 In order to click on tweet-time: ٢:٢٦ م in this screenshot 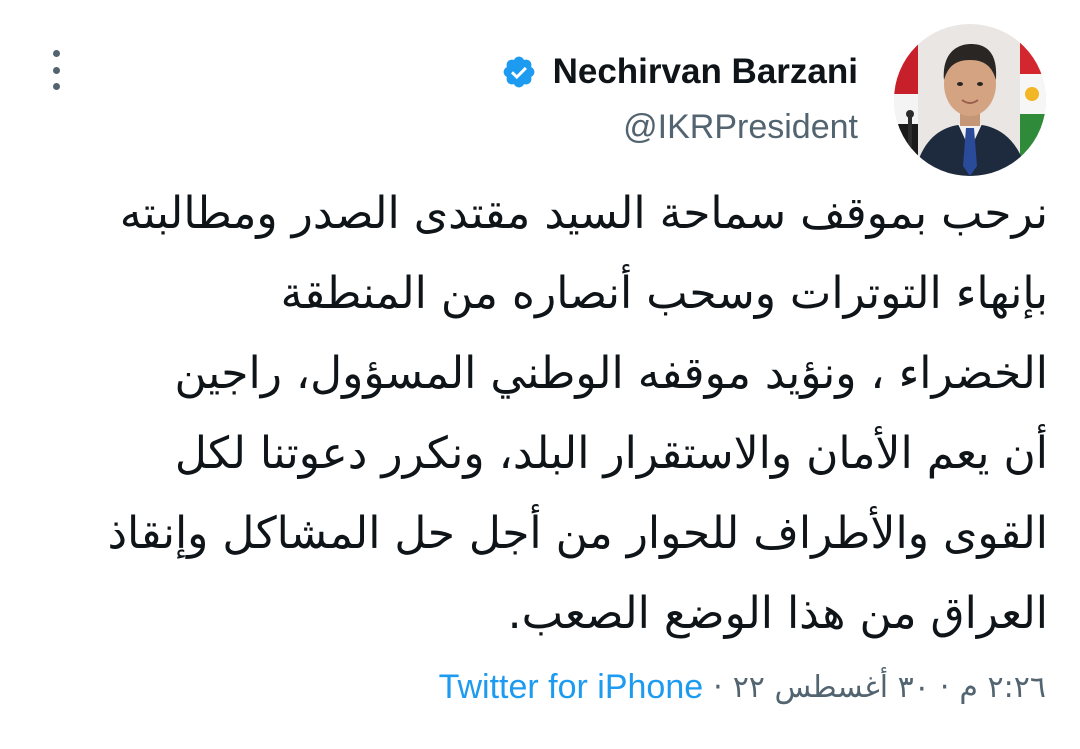, I will do `click(1002, 687)`.